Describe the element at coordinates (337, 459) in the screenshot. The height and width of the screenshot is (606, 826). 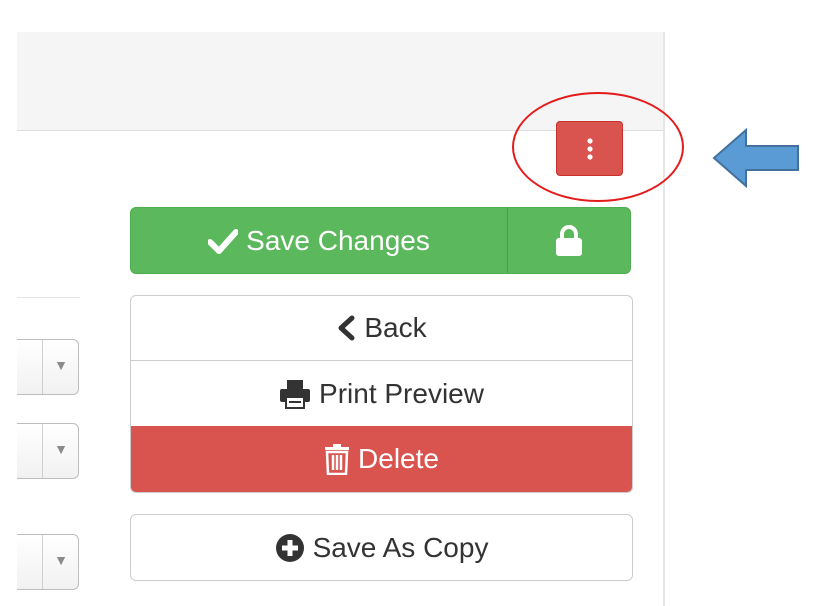
I see `trash-icon` at that location.